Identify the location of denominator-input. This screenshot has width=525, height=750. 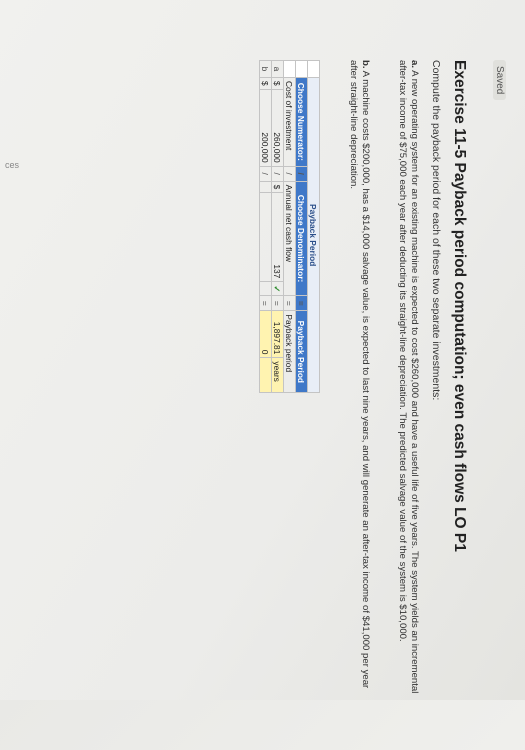
(265, 237).